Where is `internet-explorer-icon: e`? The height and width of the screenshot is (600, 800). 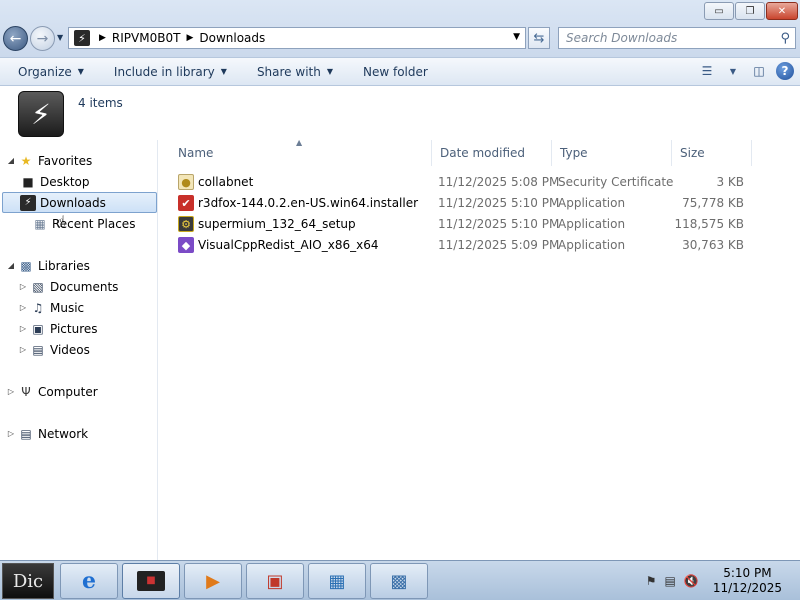
internet-explorer-icon: e is located at coordinates (89, 581).